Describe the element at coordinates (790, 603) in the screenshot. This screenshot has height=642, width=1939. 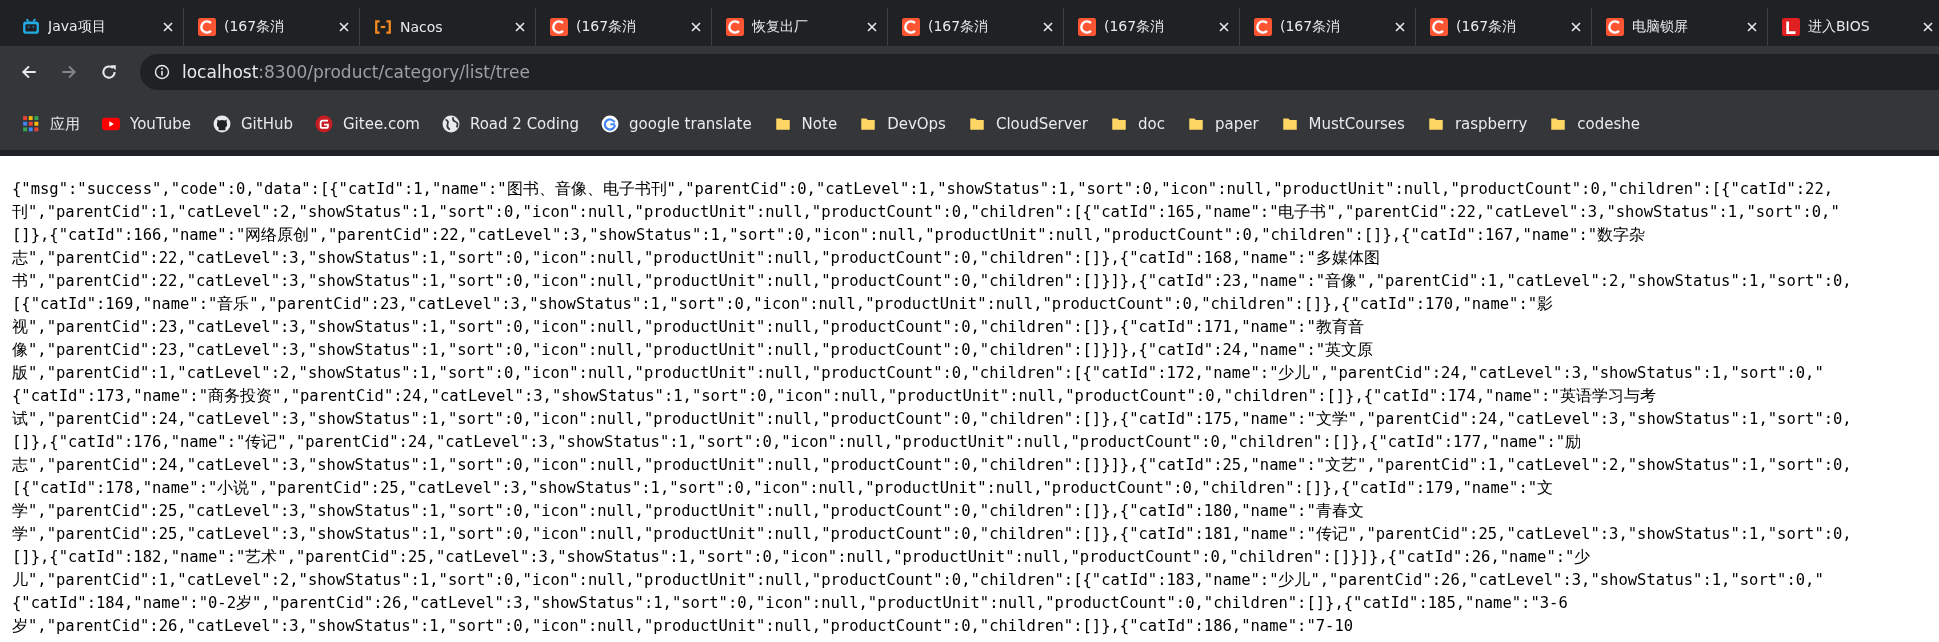
I see `json-text-line: {"catId":184,"name":"0-2岁","parentCid":26,"catLevel":3,"showStatus":1,"sort":0,"icon":null,"productUnit":null,"productCount":0,"children":[]},{"catId":185,"name":"3-6` at that location.